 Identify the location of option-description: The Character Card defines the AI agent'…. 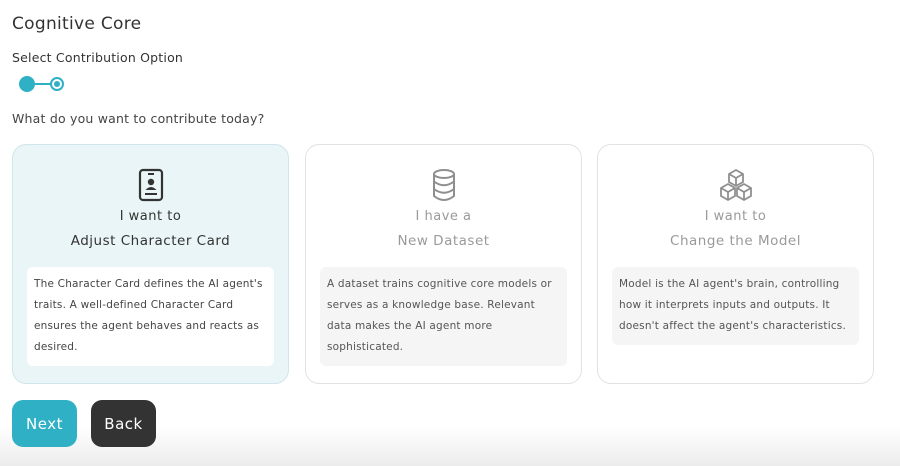
(150, 316).